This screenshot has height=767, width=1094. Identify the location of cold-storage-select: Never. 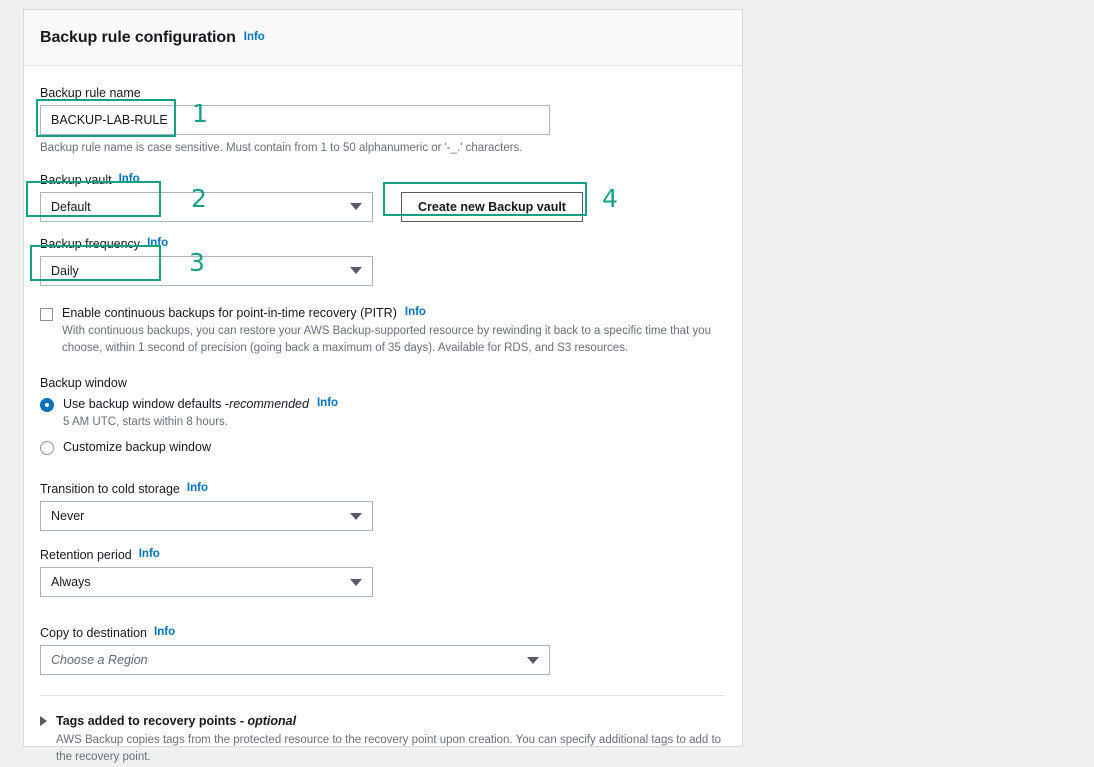
(206, 516).